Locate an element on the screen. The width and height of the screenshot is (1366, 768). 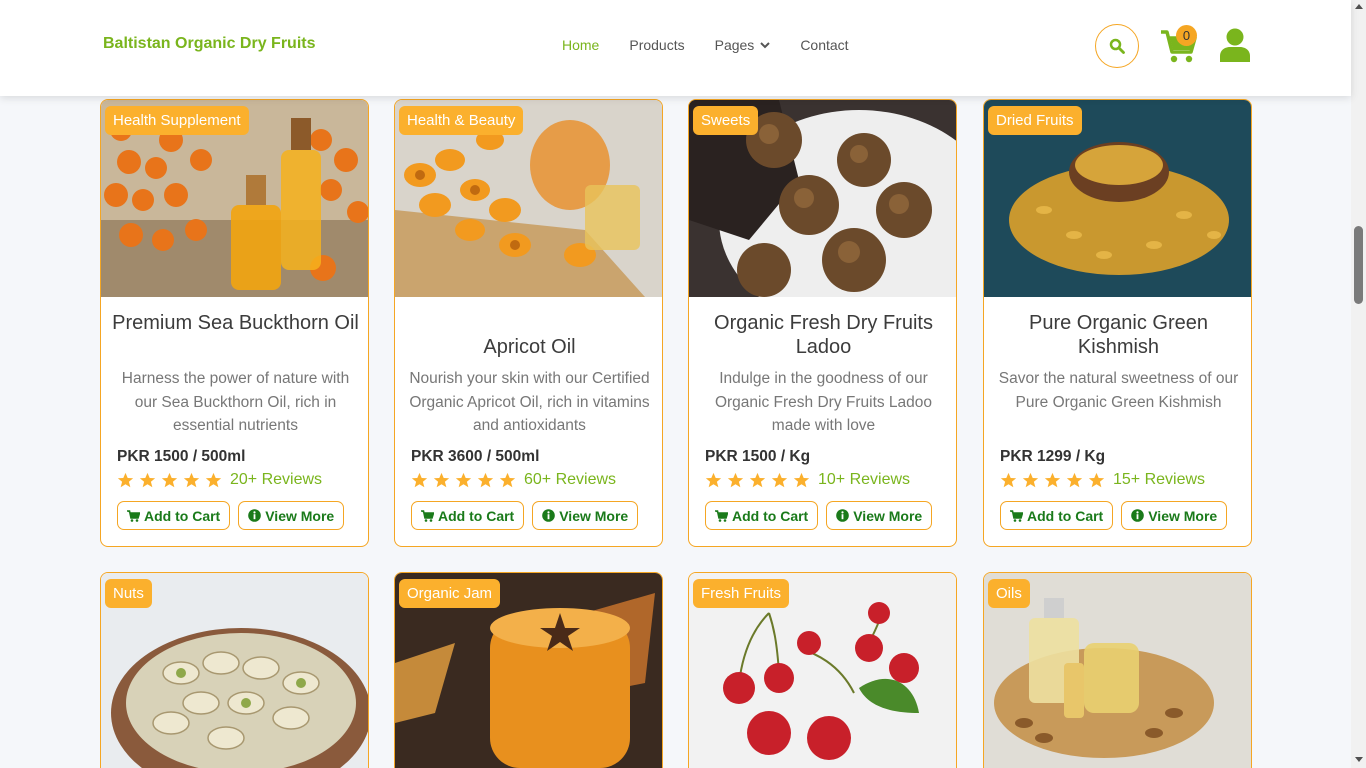
product-title: Apricot Oil is located at coordinates (529, 347).